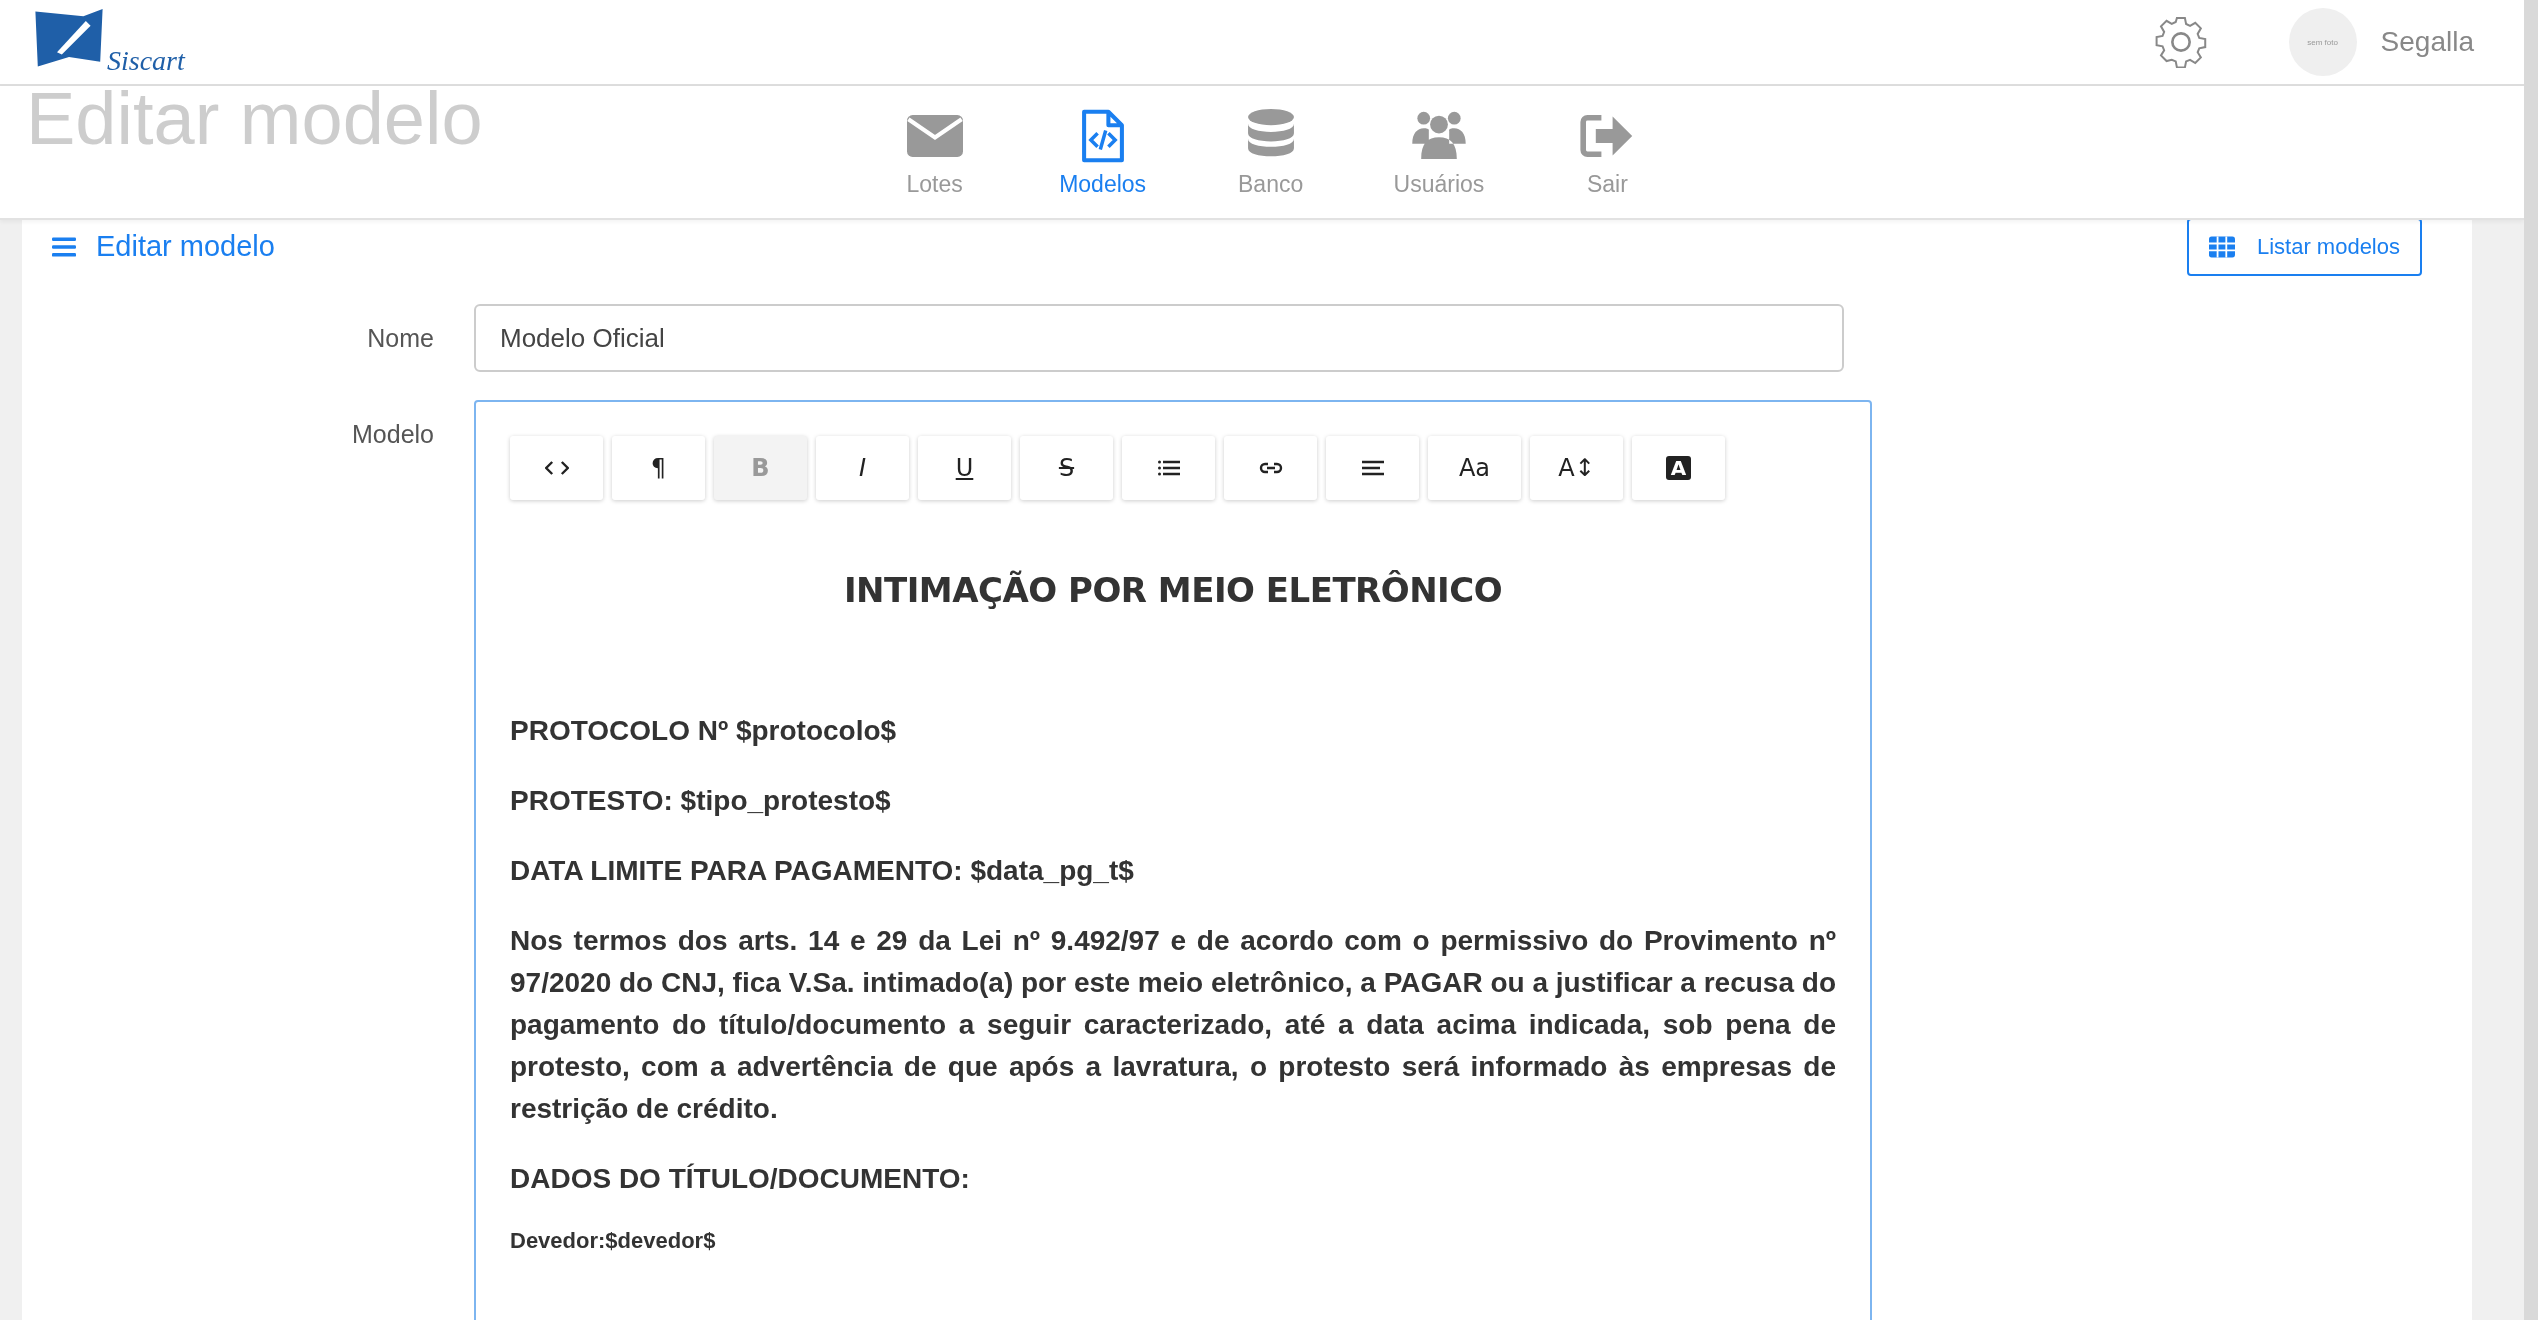  I want to click on toolbar-button: ¶, so click(658, 468).